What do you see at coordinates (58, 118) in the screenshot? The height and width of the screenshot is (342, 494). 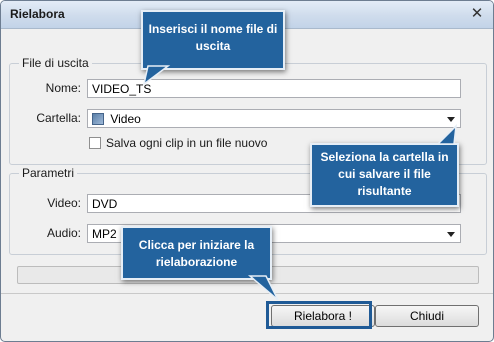 I see `folder-label: Cartella:` at bounding box center [58, 118].